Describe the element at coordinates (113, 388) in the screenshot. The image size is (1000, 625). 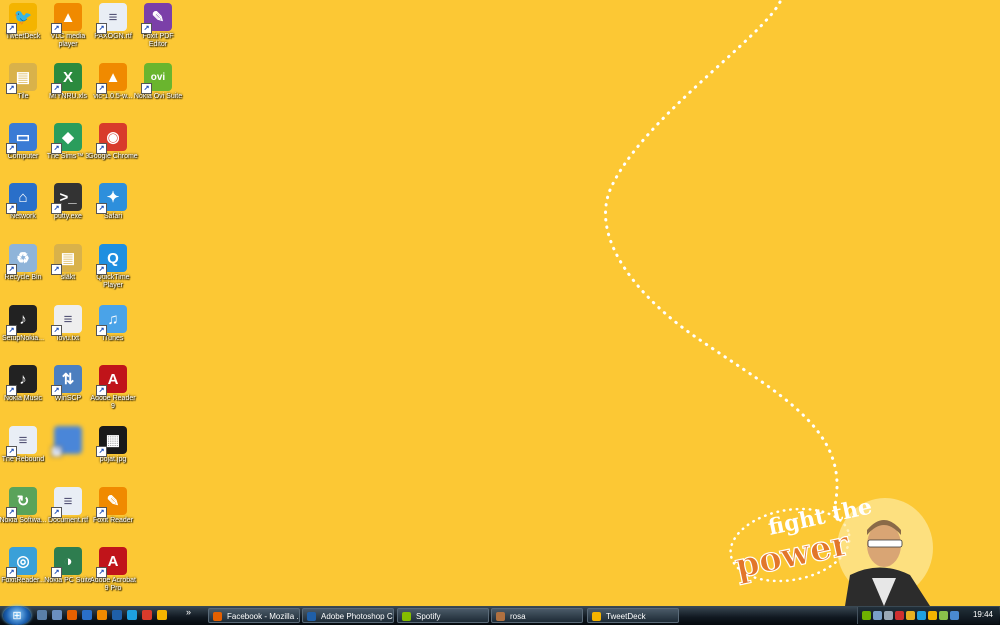
I see `desktop-icon: A ↗ Adobe Reader 9` at that location.